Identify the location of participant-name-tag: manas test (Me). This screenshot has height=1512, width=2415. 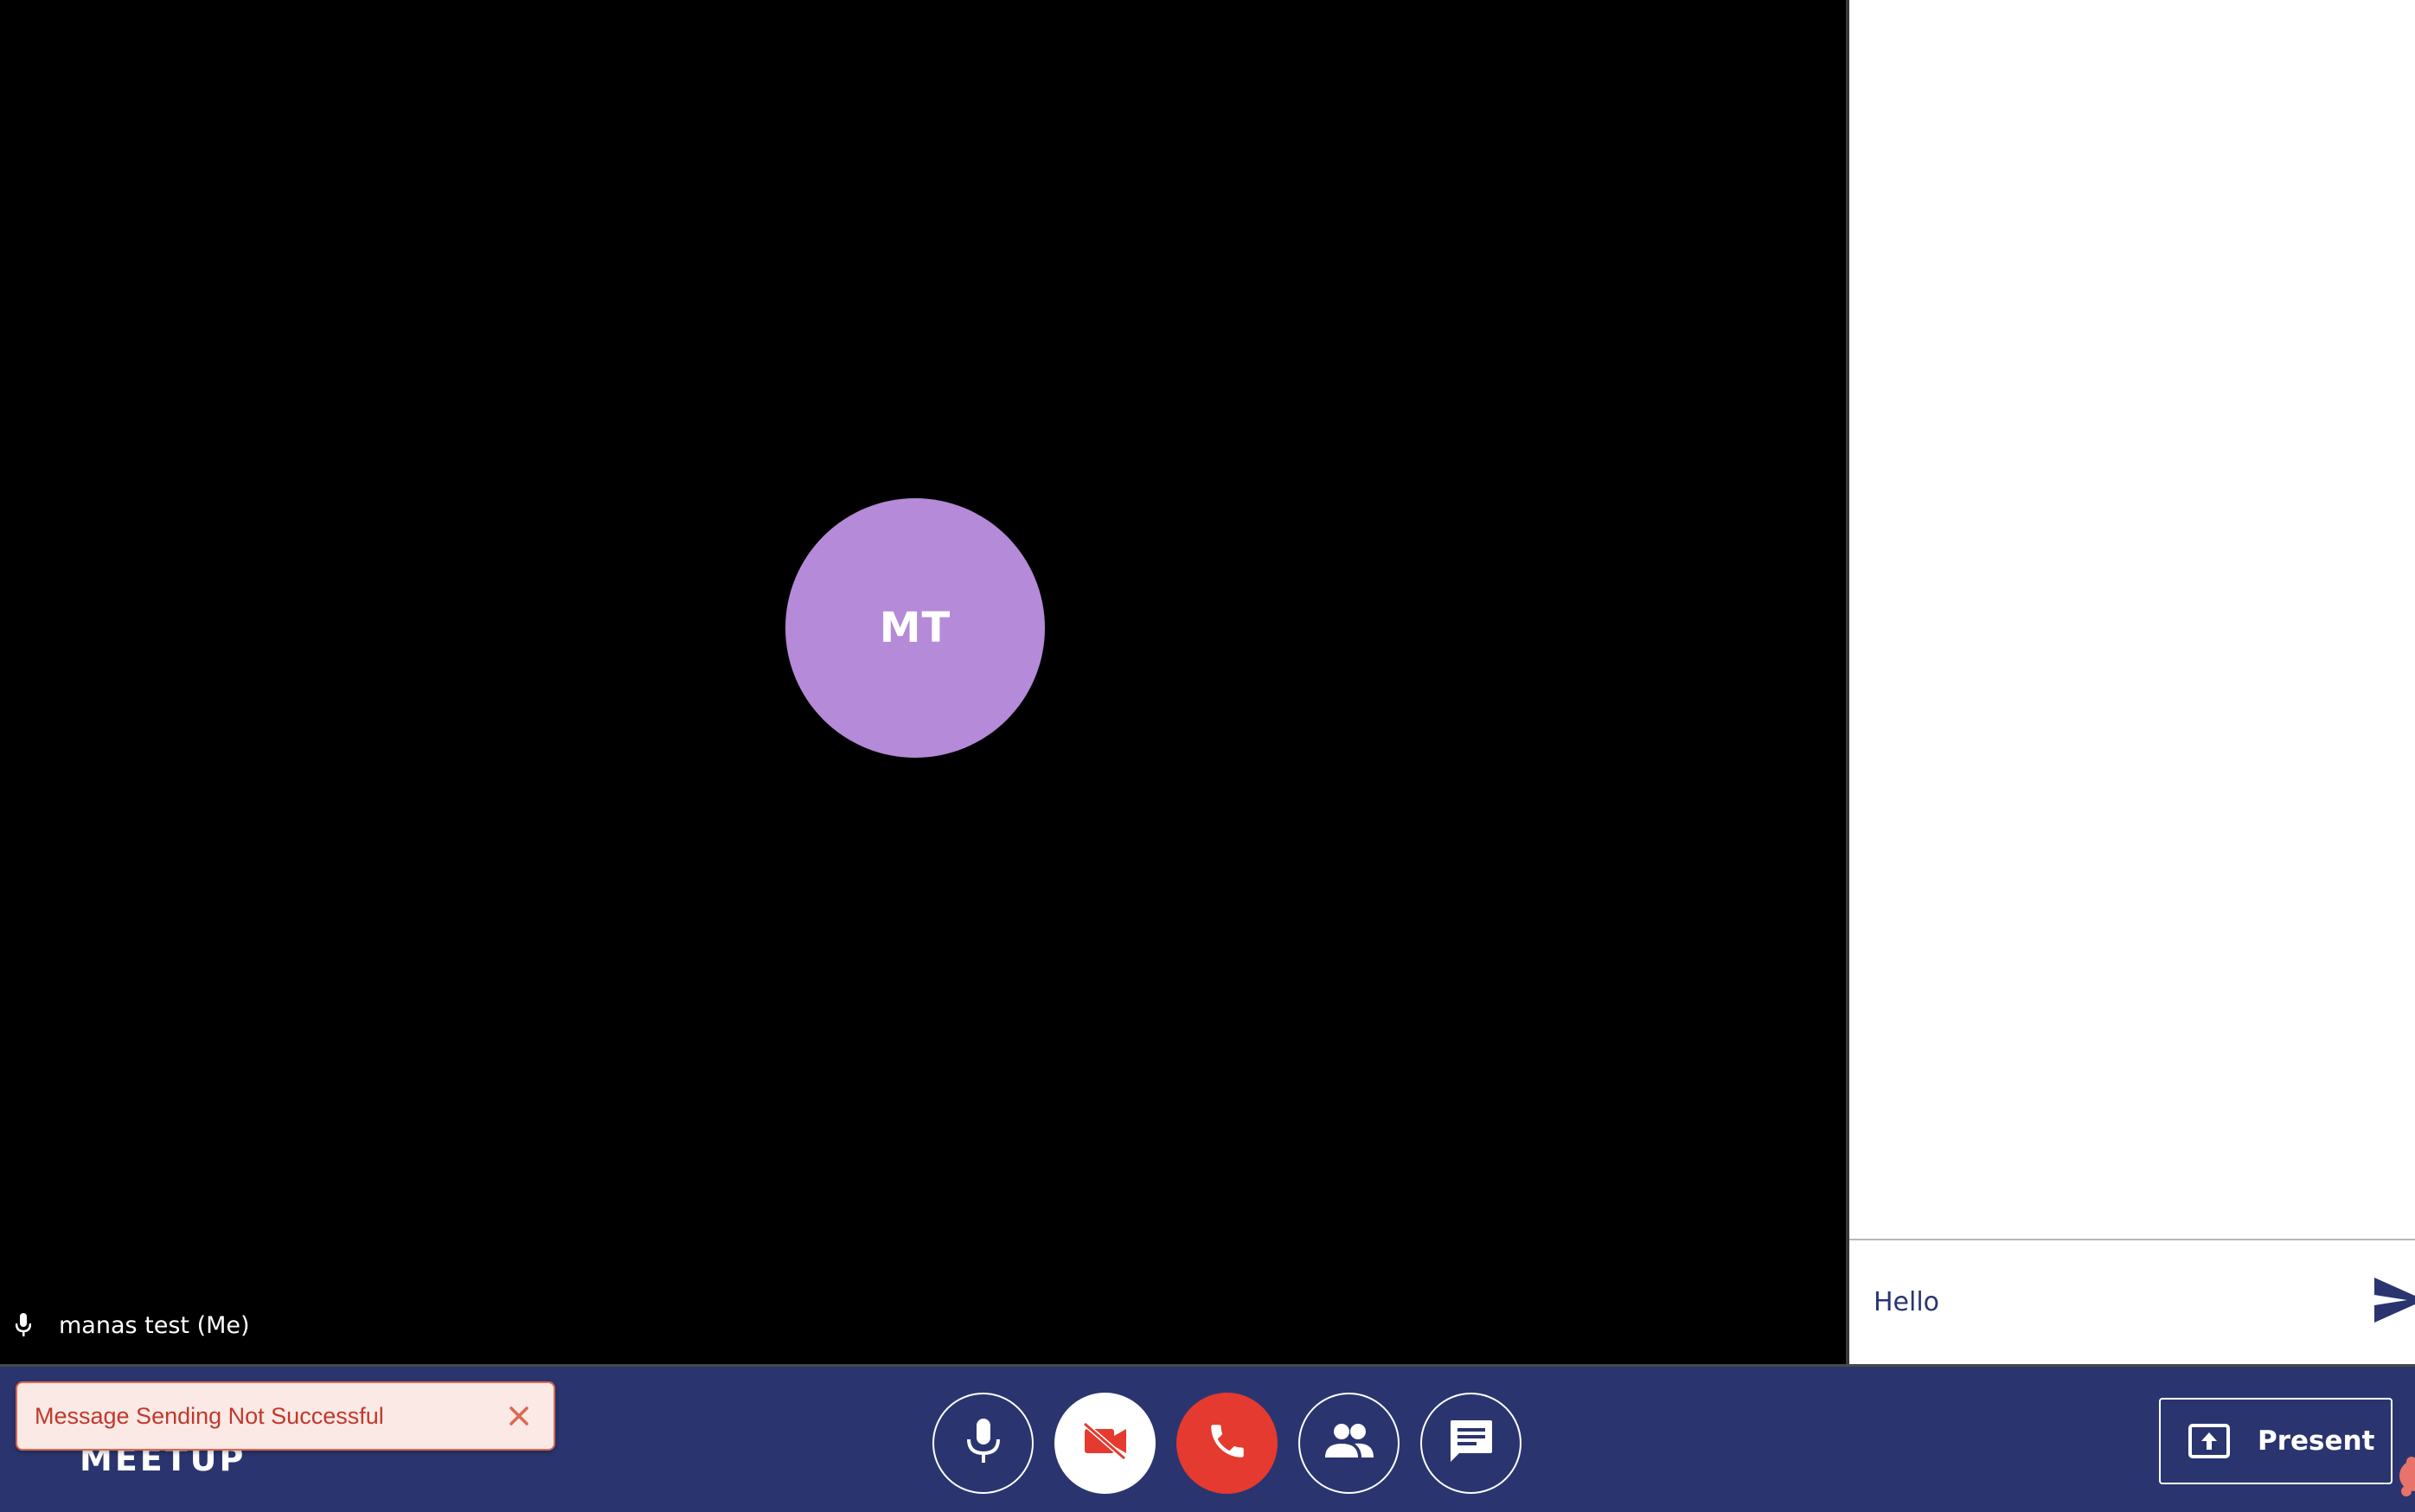
(131, 1325).